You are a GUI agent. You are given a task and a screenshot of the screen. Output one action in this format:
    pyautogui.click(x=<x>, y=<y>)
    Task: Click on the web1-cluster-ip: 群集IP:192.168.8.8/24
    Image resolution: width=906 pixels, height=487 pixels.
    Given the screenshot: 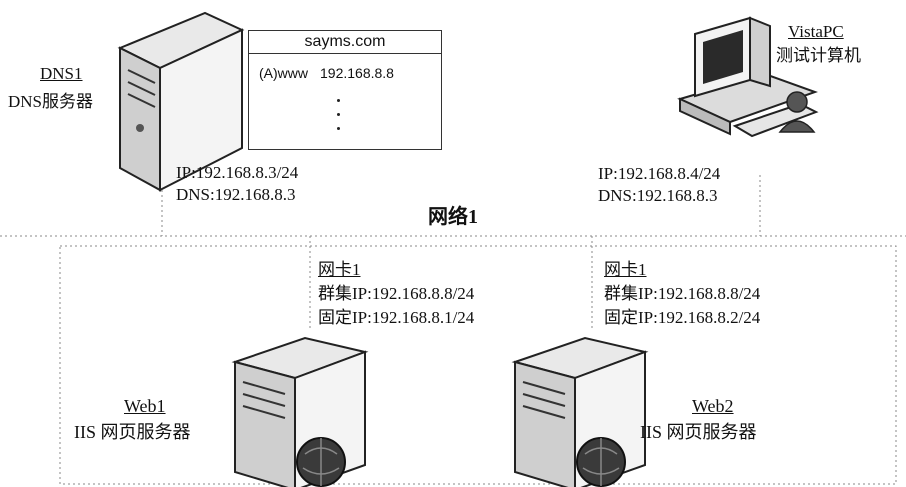 What is the action you would take?
    pyautogui.click(x=396, y=293)
    